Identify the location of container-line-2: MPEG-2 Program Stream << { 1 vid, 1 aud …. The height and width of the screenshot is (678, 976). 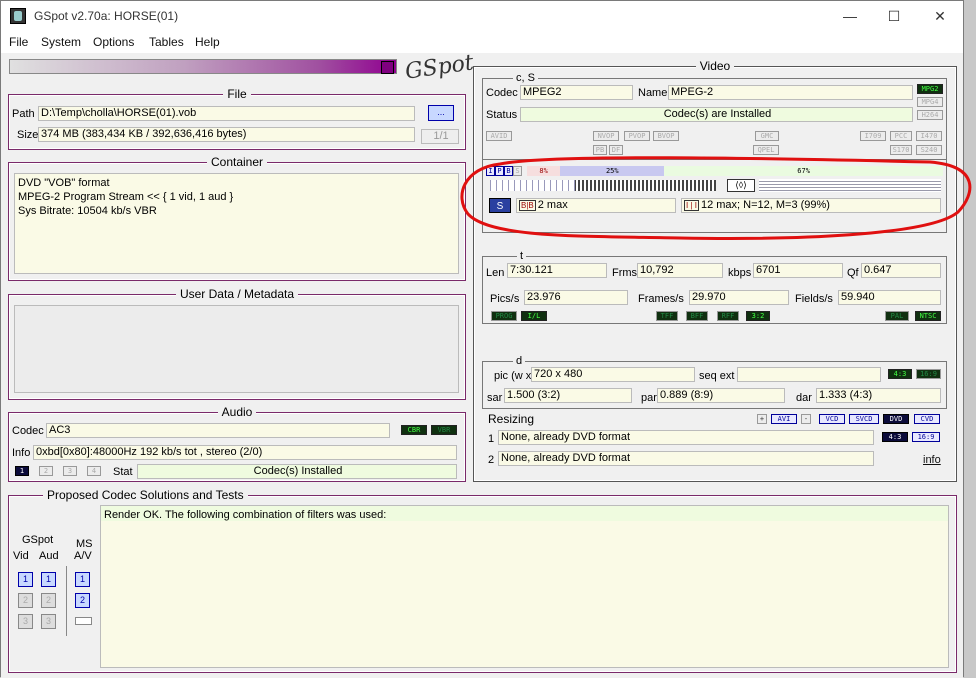
(126, 197).